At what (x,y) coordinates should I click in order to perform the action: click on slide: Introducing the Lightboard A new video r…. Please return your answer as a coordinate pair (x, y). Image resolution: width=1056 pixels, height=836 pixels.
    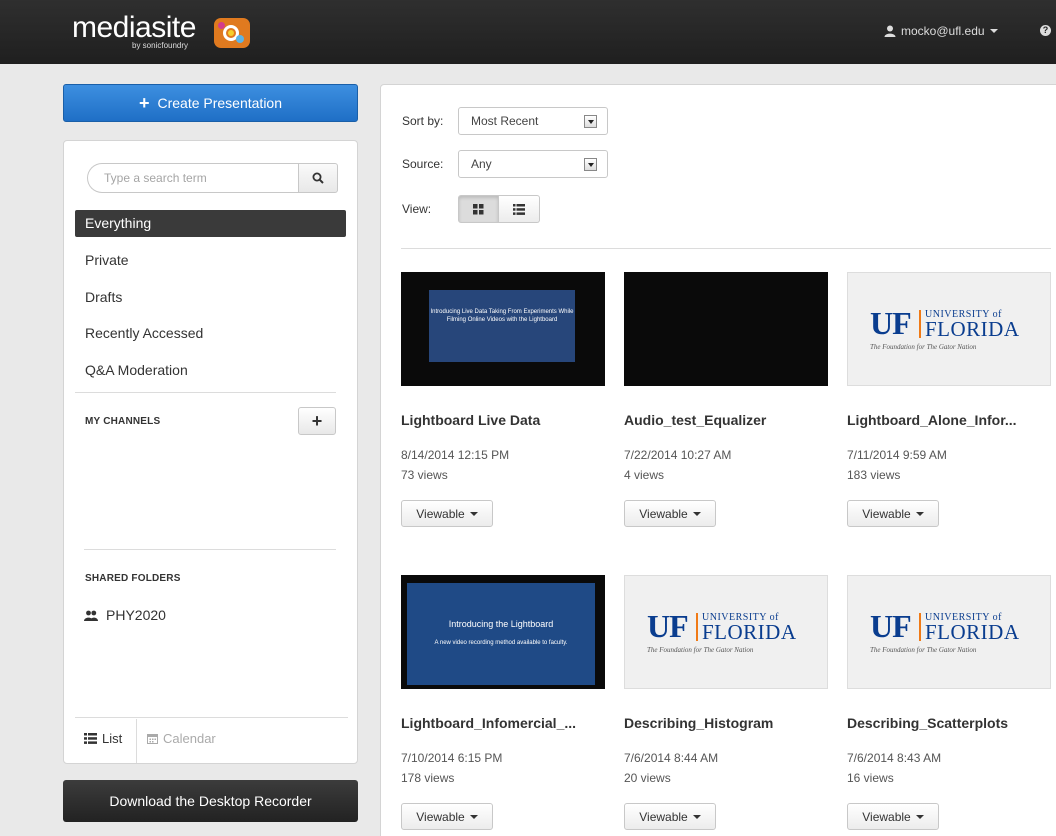
    Looking at the image, I should click on (501, 634).